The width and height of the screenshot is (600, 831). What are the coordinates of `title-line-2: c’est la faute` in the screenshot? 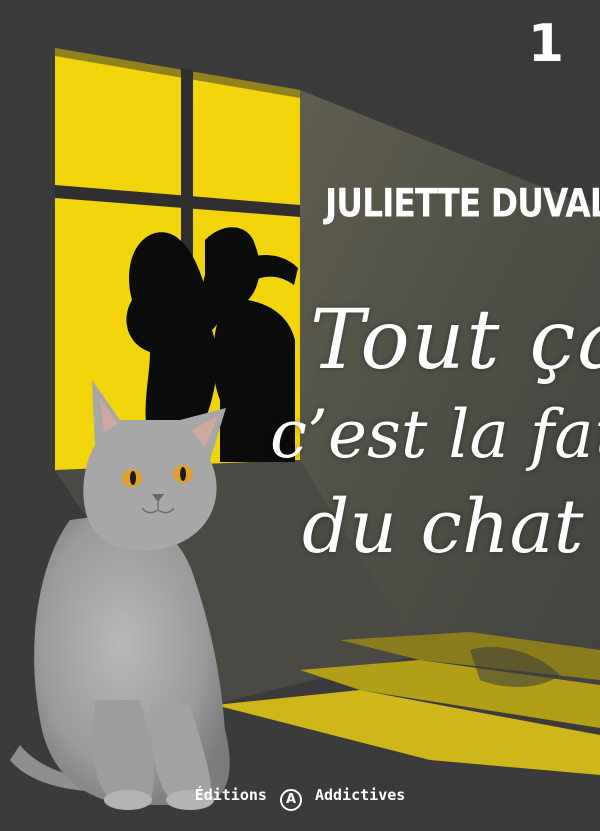 It's located at (435, 434).